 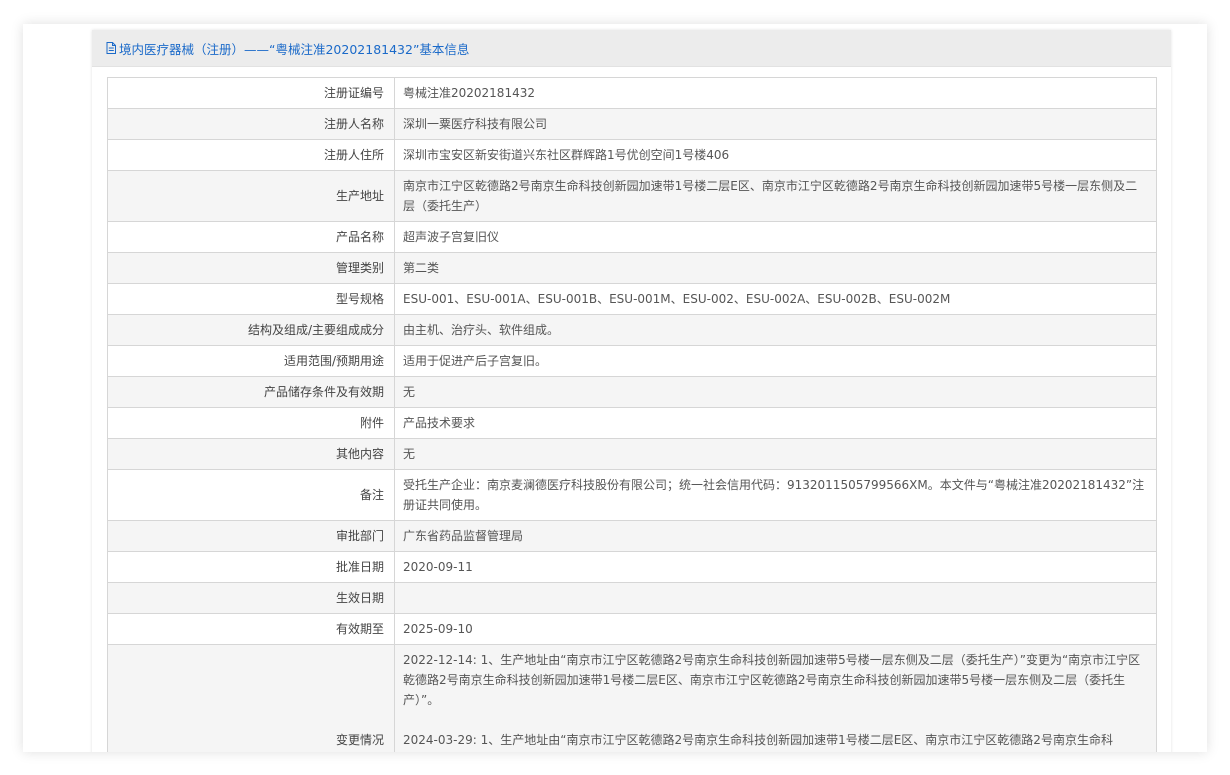 I want to click on table-row: 产品名称 超声波子宫复旧仪, so click(x=632, y=237).